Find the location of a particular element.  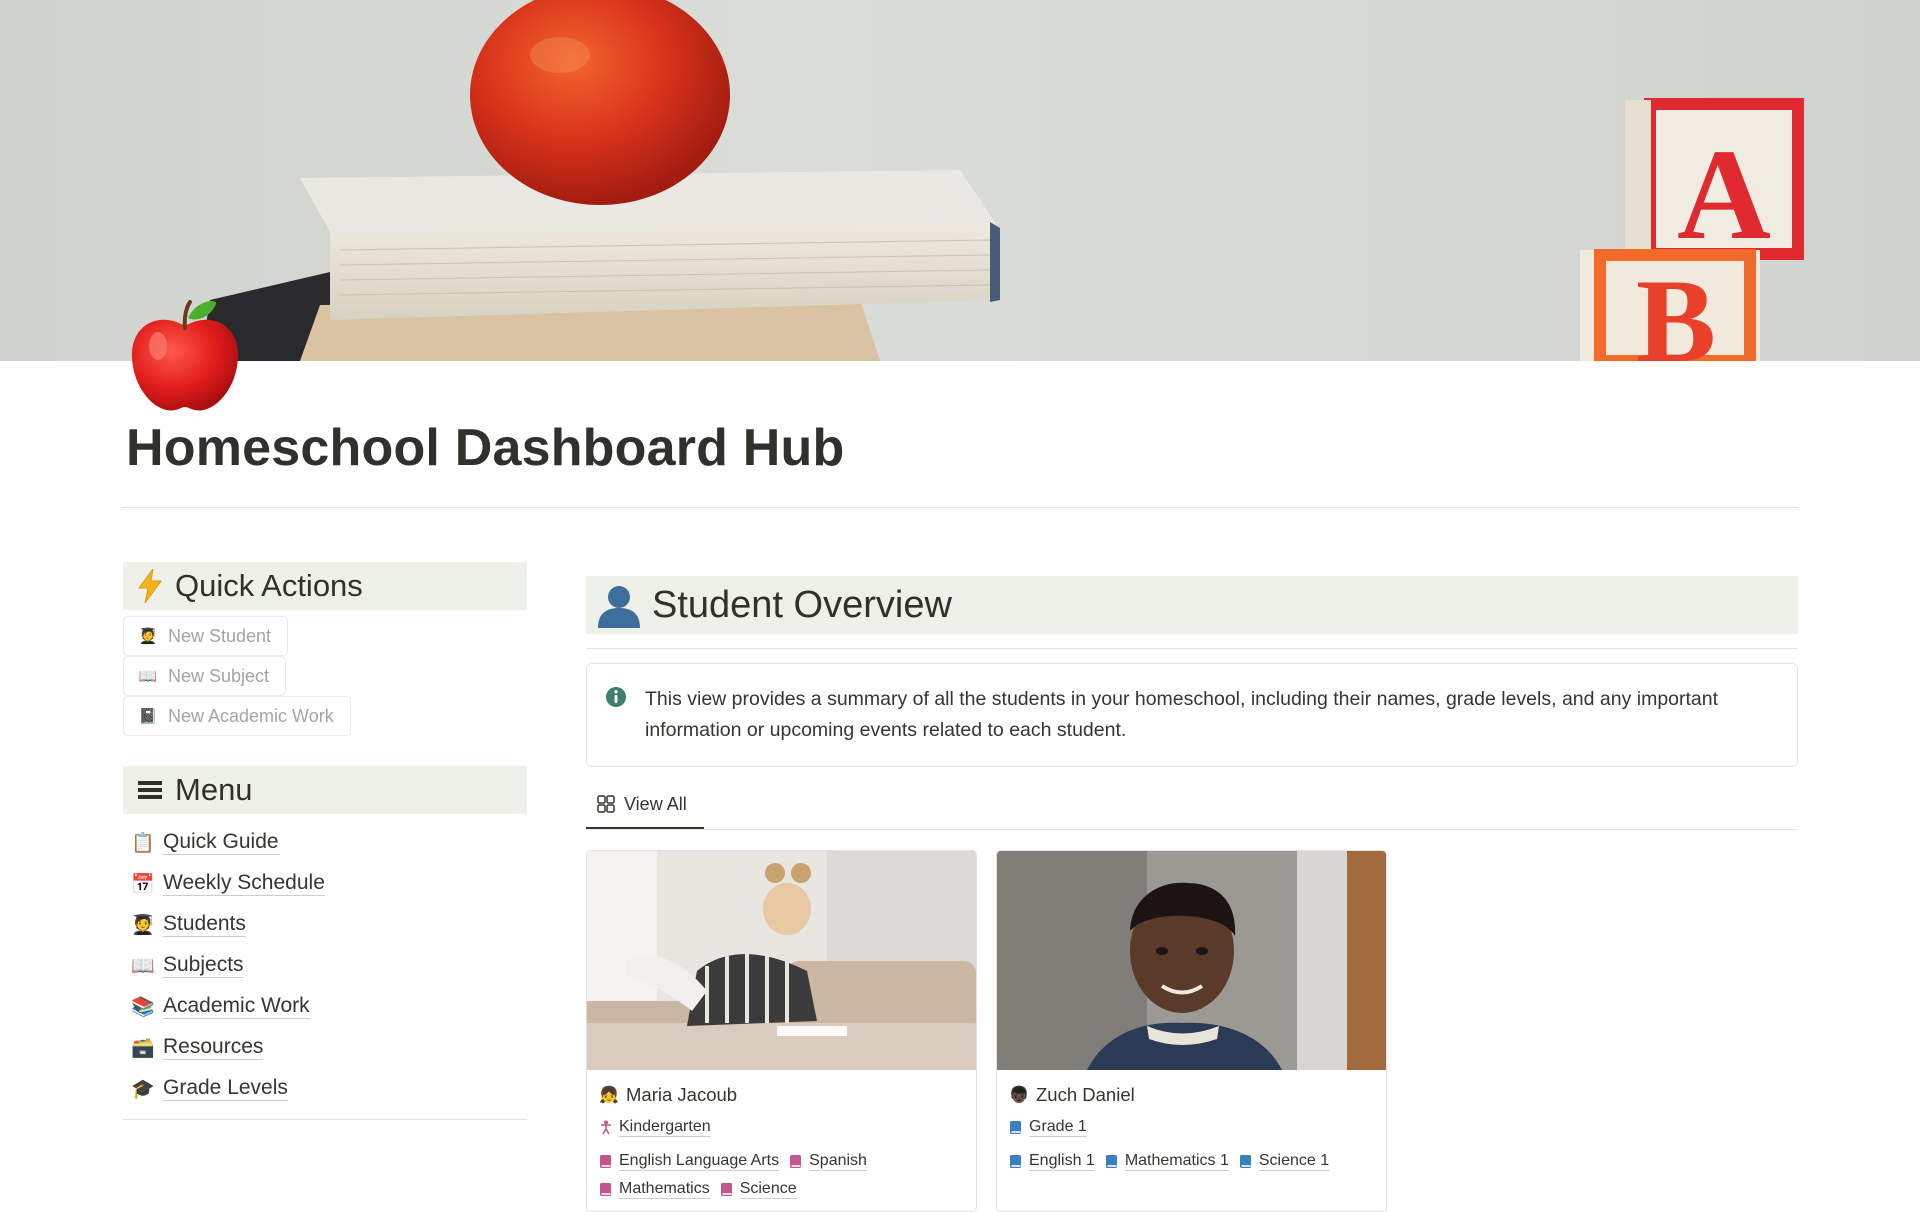

tab-label: View All is located at coordinates (655, 803).